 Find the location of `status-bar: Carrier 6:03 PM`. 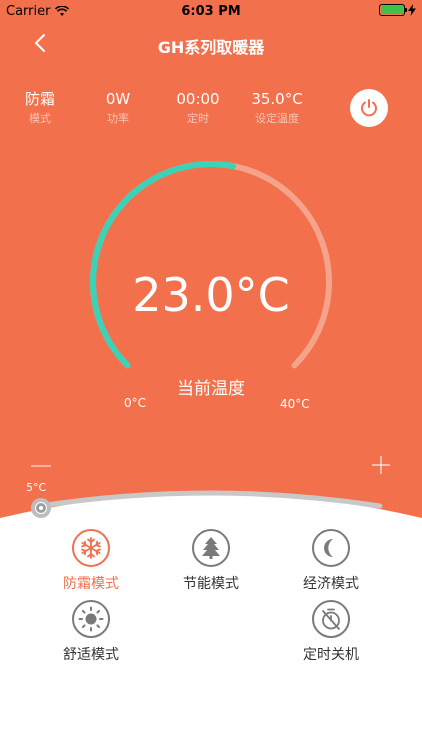

status-bar: Carrier 6:03 PM is located at coordinates (211, 12).